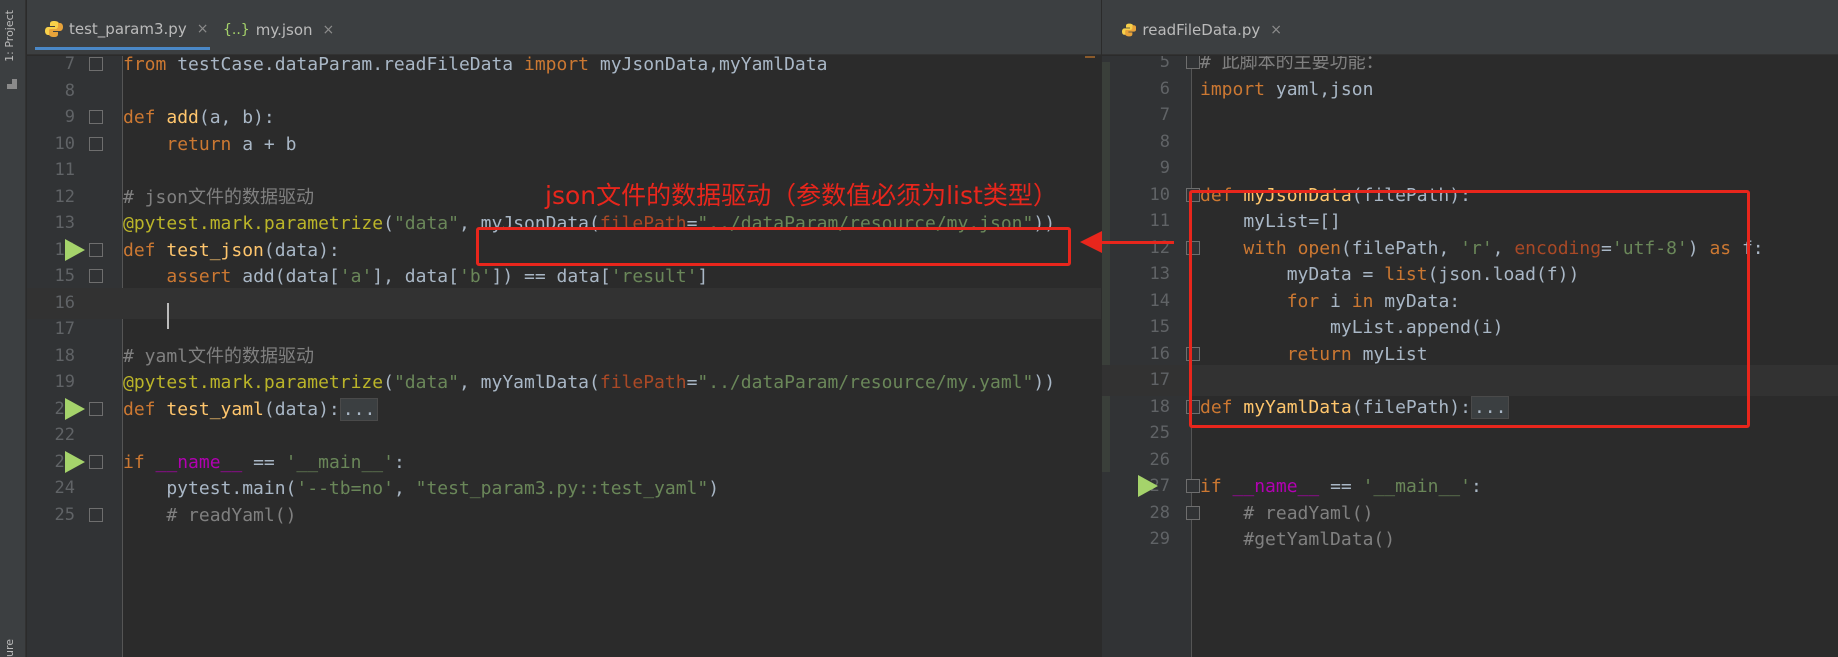 The image size is (1838, 657). What do you see at coordinates (9, 648) in the screenshot?
I see `structure-tool-button: ure` at bounding box center [9, 648].